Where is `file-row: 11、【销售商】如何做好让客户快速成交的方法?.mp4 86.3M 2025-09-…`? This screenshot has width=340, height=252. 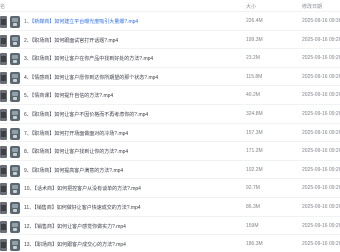 file-row: 11、【销售商】如何做好让客户快速成交的方法?.mp4 86.3M 2025-09-… is located at coordinates (170, 207).